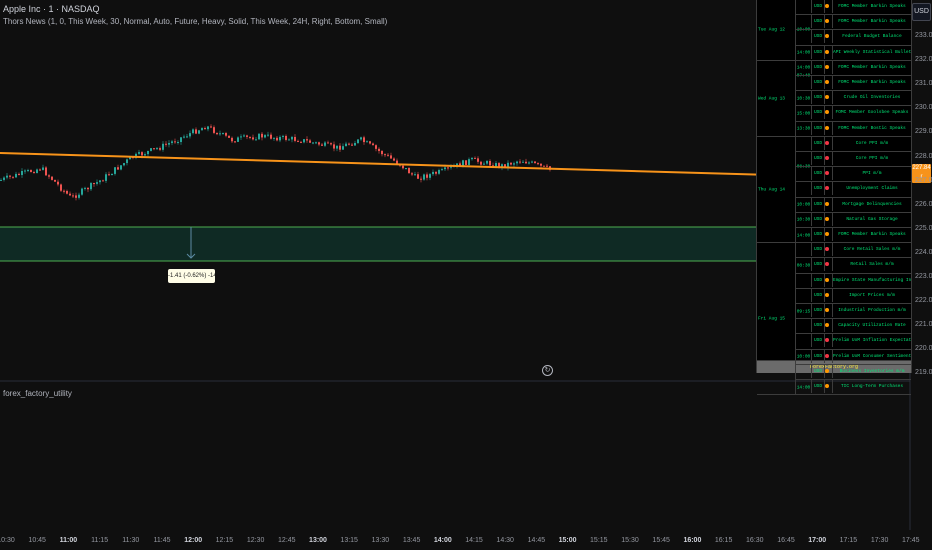  I want to click on news-event-title: Natural Gas Storage, so click(871, 219).